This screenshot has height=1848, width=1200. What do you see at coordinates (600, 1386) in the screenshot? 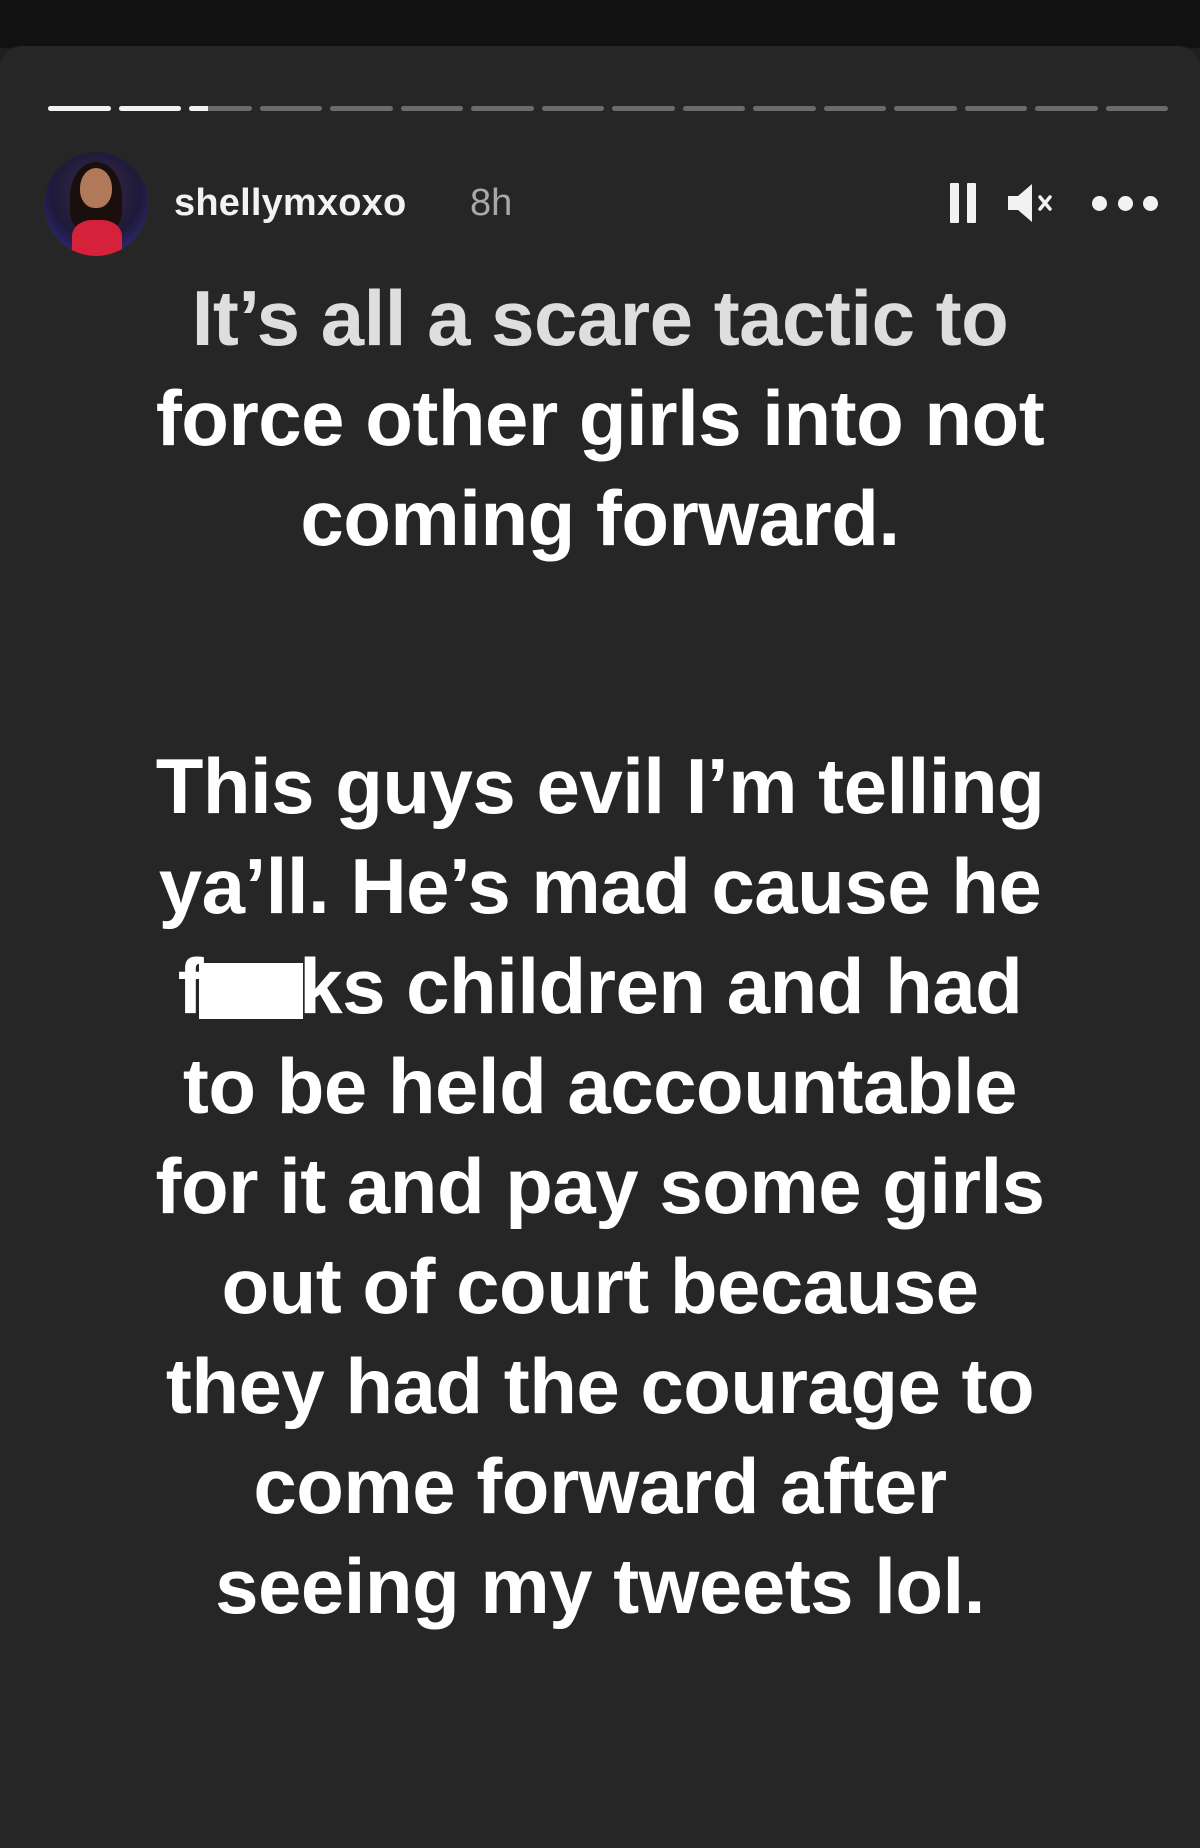
I see `text-line: they had the courage to` at bounding box center [600, 1386].